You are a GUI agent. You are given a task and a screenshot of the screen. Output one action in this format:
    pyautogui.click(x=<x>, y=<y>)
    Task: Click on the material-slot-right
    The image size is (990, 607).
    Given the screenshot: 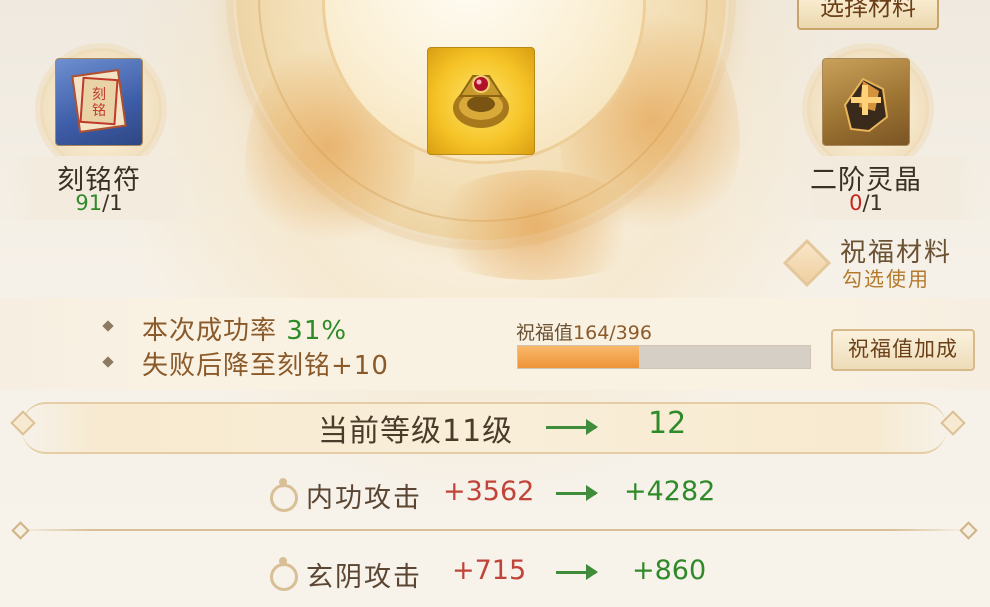 What is the action you would take?
    pyautogui.click(x=866, y=102)
    